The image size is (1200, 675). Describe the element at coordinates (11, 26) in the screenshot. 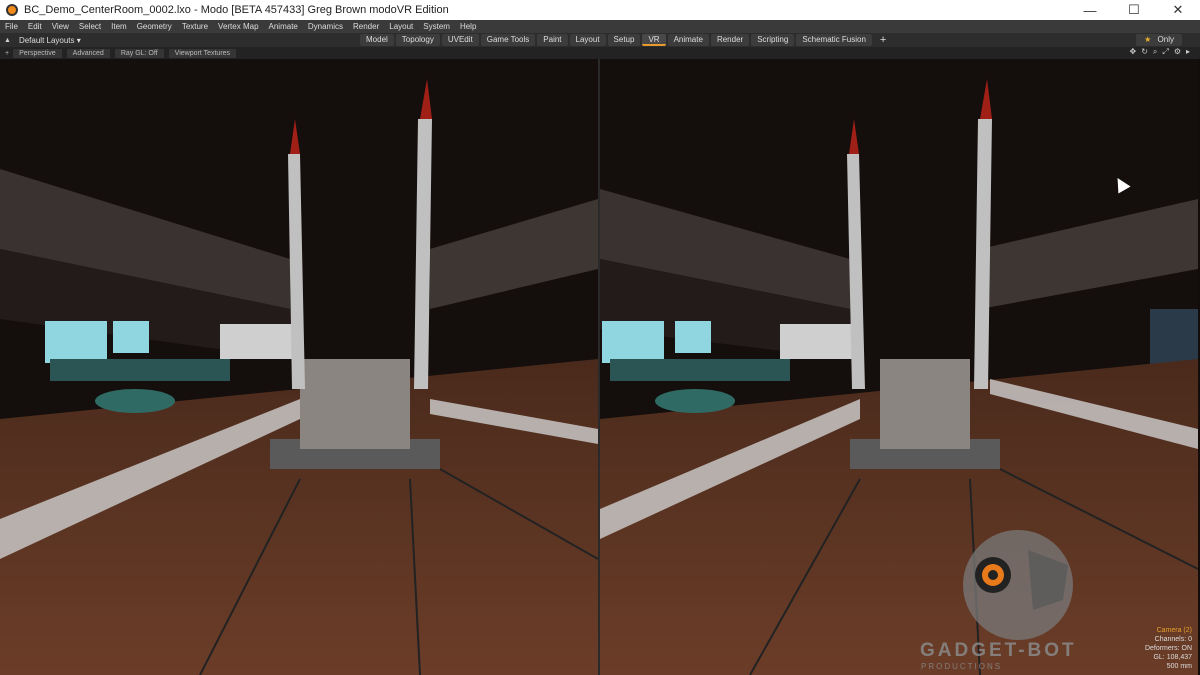

I see `menu-file: File` at that location.